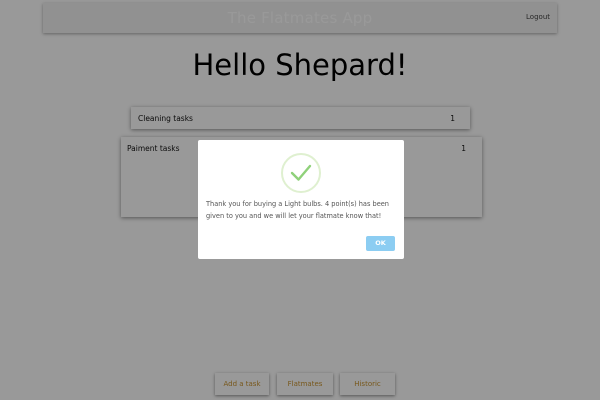  What do you see at coordinates (380, 243) in the screenshot?
I see `ok-button: OK` at bounding box center [380, 243].